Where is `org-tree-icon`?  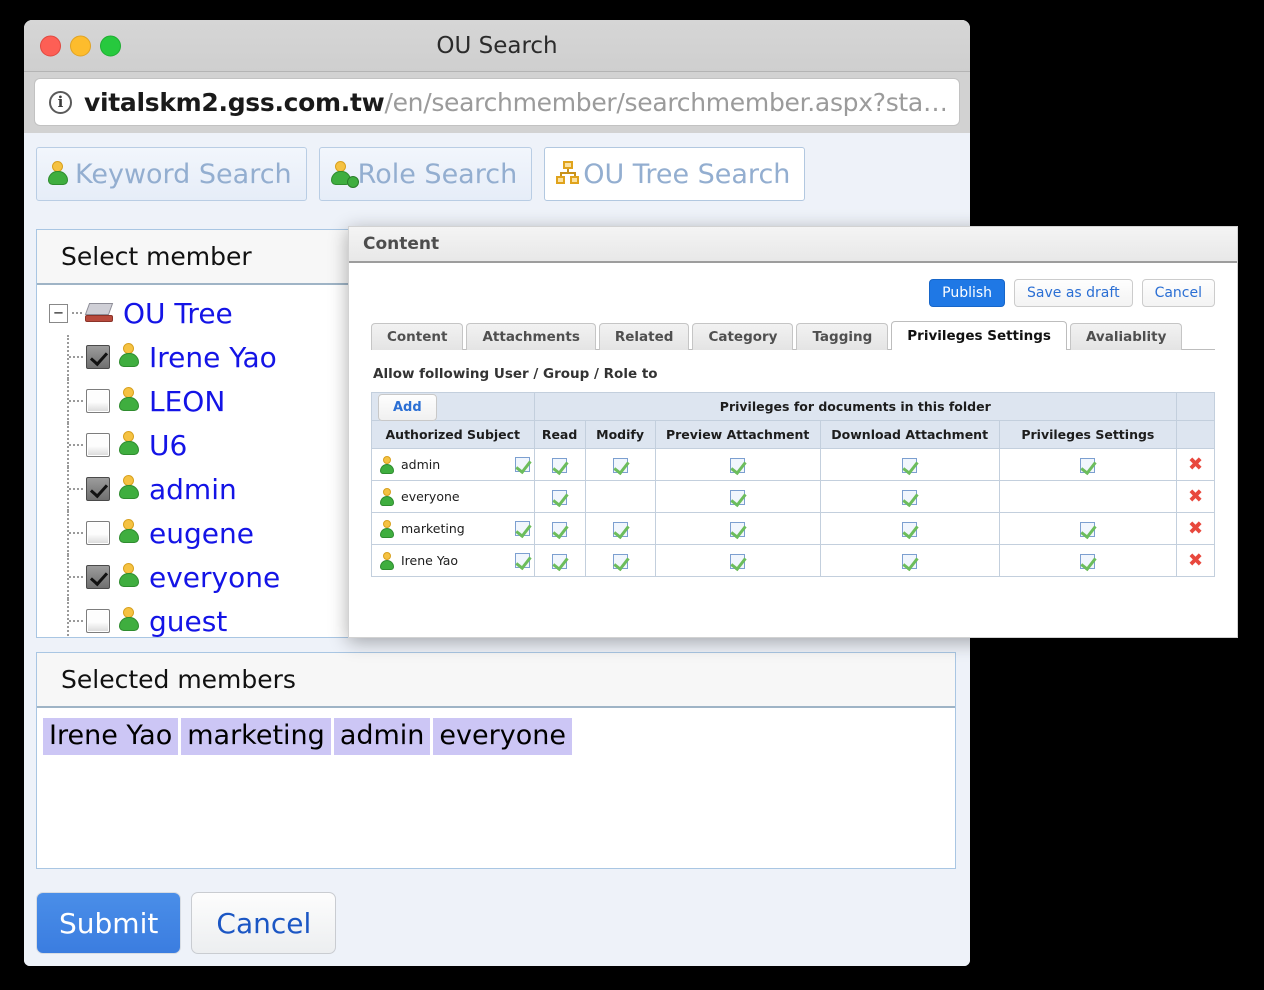 org-tree-icon is located at coordinates (568, 174).